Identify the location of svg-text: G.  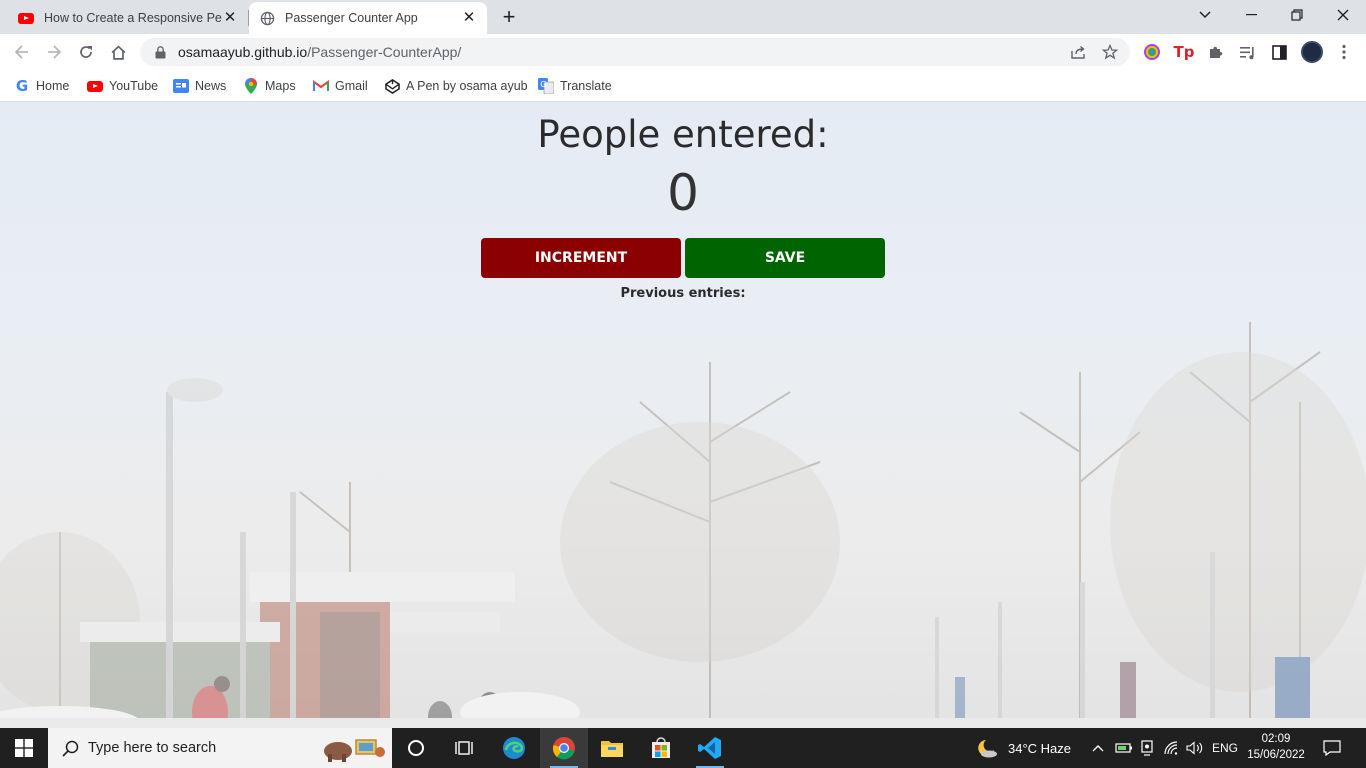
(543, 84).